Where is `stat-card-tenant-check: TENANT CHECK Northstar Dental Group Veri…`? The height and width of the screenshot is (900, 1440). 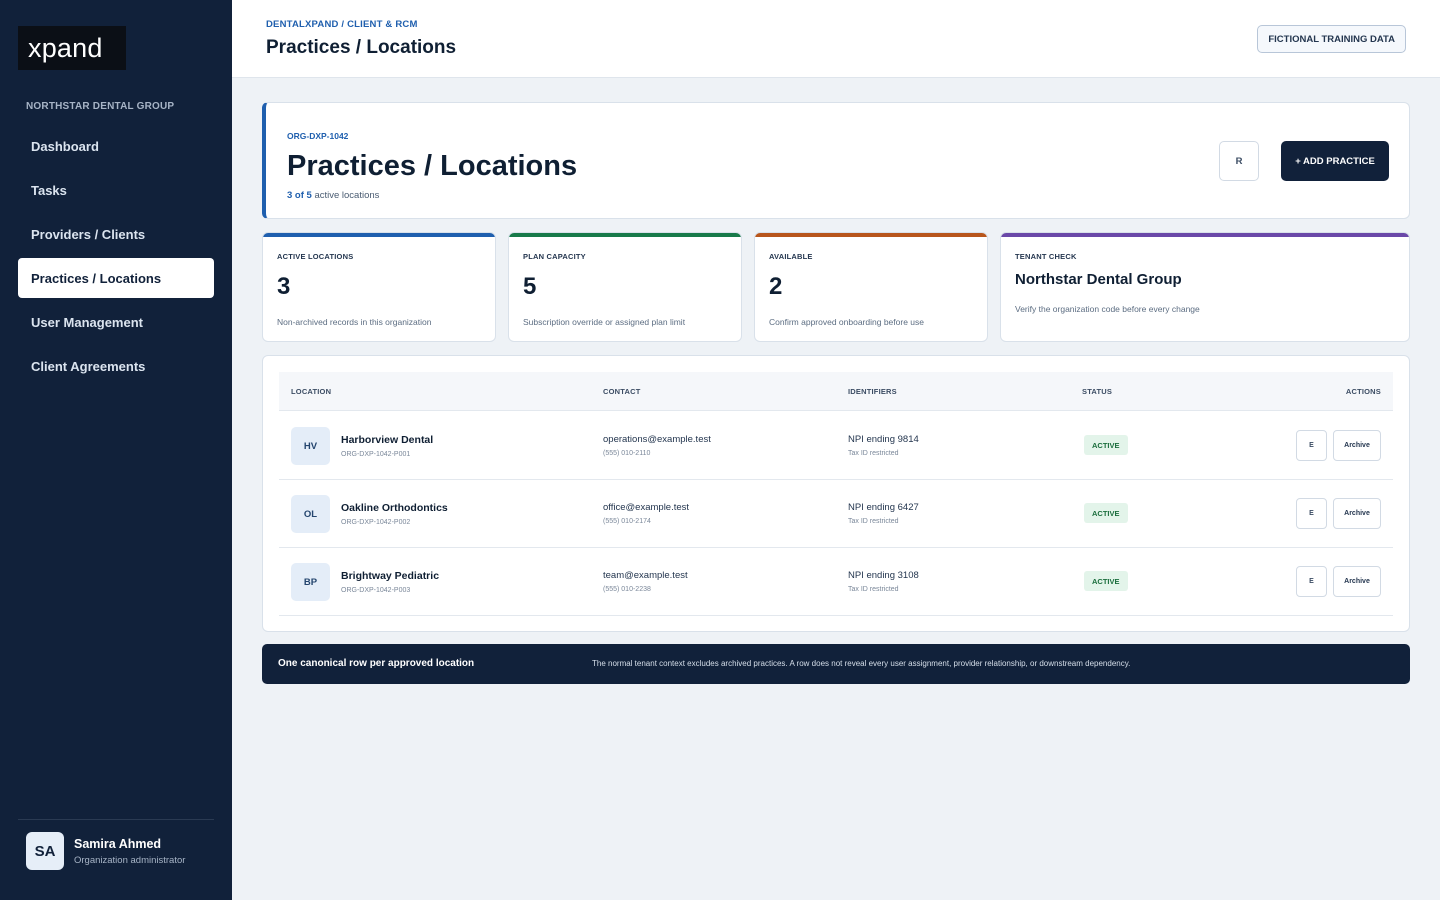
stat-card-tenant-check: TENANT CHECK Northstar Dental Group Veri… is located at coordinates (1205, 287).